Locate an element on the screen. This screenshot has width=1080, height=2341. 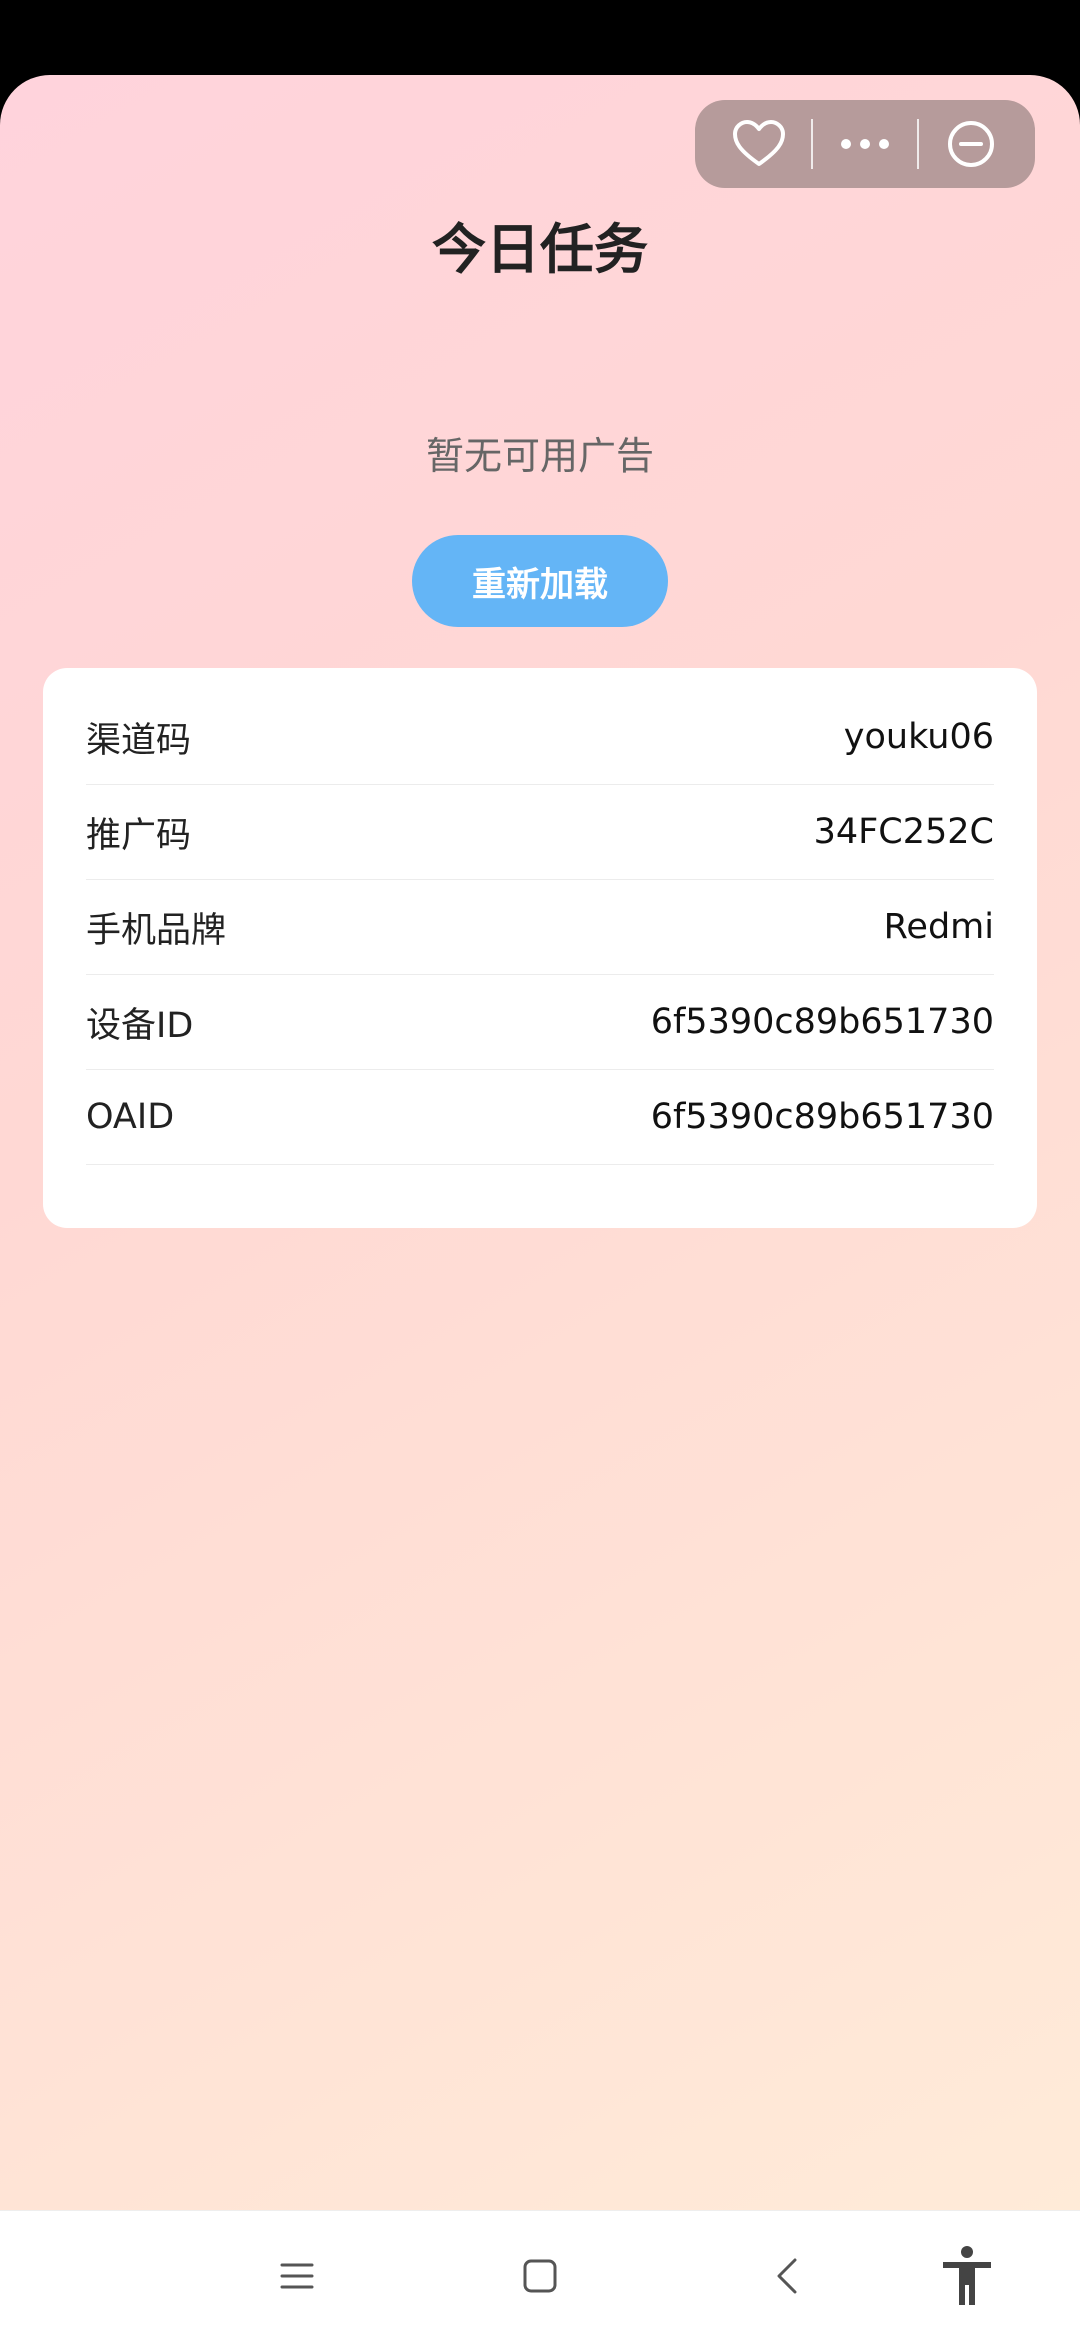
recent-apps-button is located at coordinates (297, 2276).